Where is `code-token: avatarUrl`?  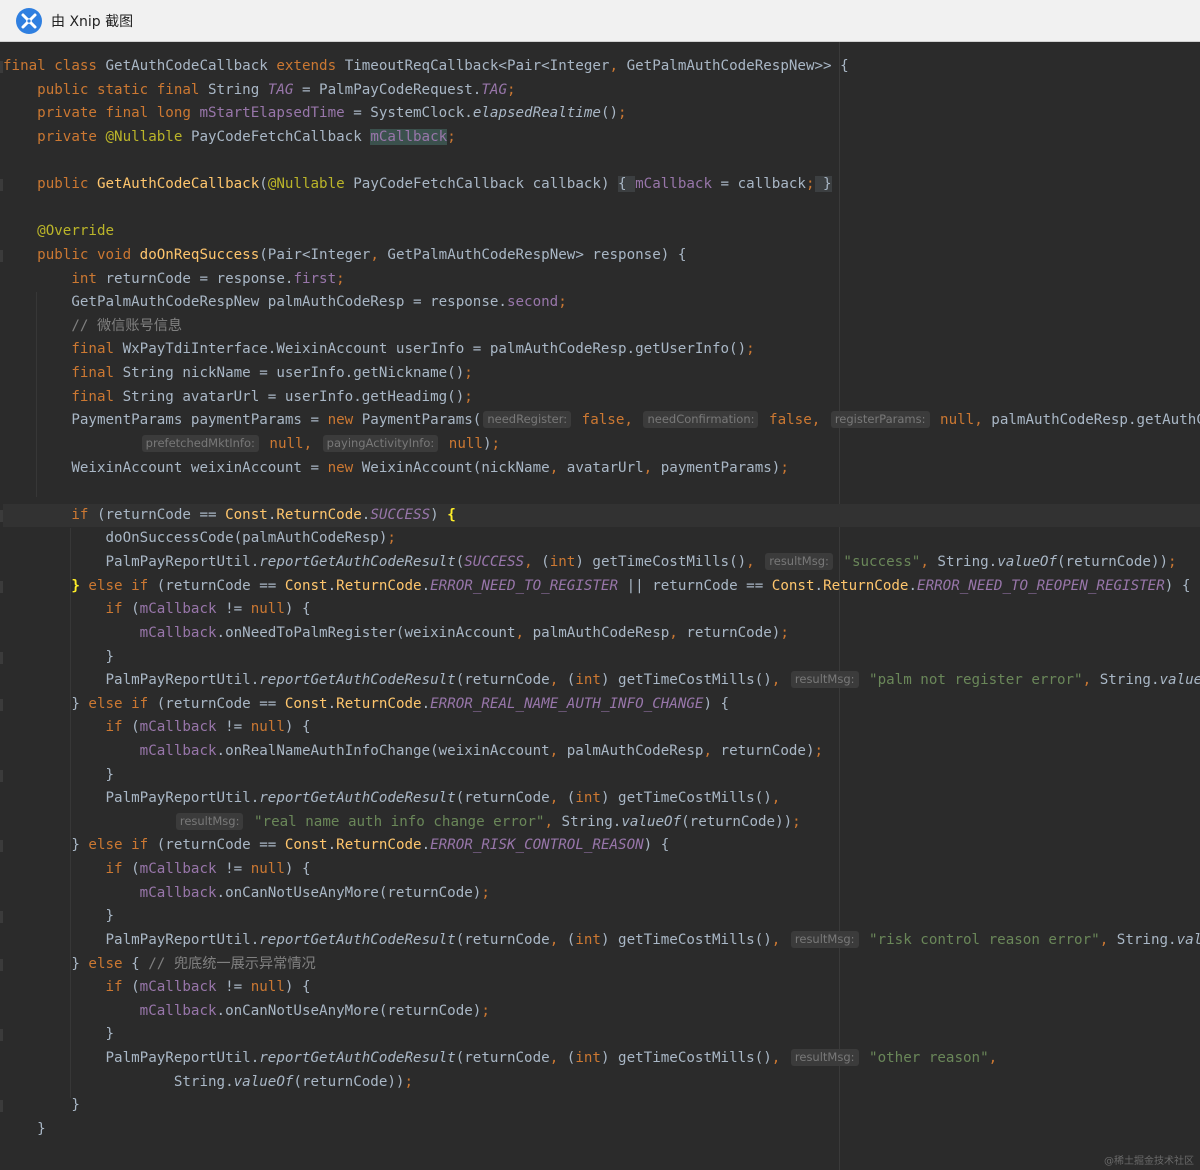 code-token: avatarUrl is located at coordinates (605, 467).